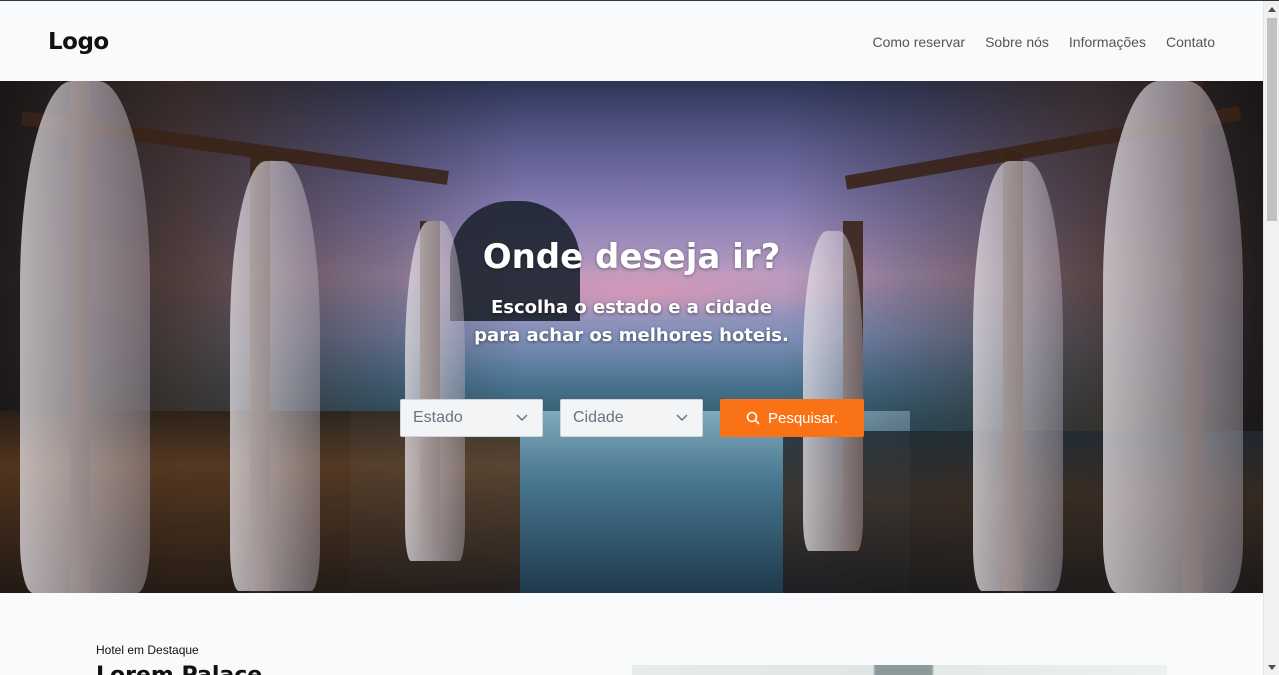  Describe the element at coordinates (179, 668) in the screenshot. I see `featured-title: Lorem Palace` at that location.